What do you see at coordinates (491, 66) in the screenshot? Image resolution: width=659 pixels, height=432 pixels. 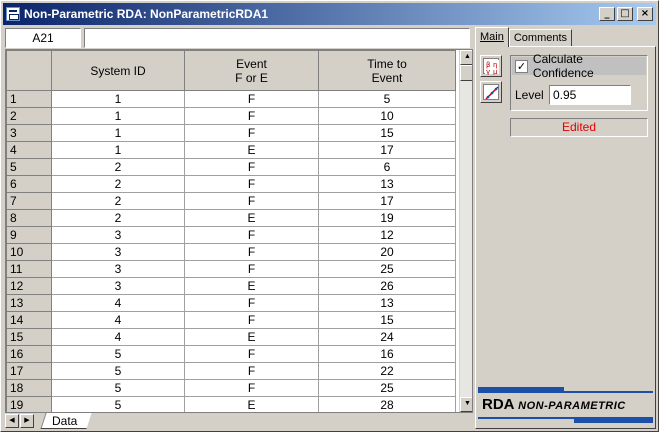 I see `calculate-button: β η γ μ` at bounding box center [491, 66].